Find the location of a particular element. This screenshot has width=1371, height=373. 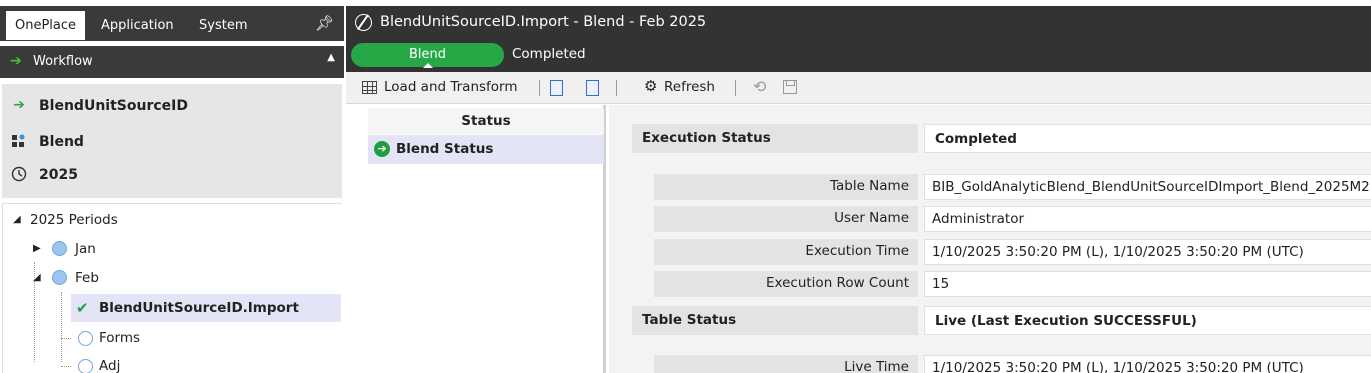

refresh-button: Refresh is located at coordinates (689, 87).